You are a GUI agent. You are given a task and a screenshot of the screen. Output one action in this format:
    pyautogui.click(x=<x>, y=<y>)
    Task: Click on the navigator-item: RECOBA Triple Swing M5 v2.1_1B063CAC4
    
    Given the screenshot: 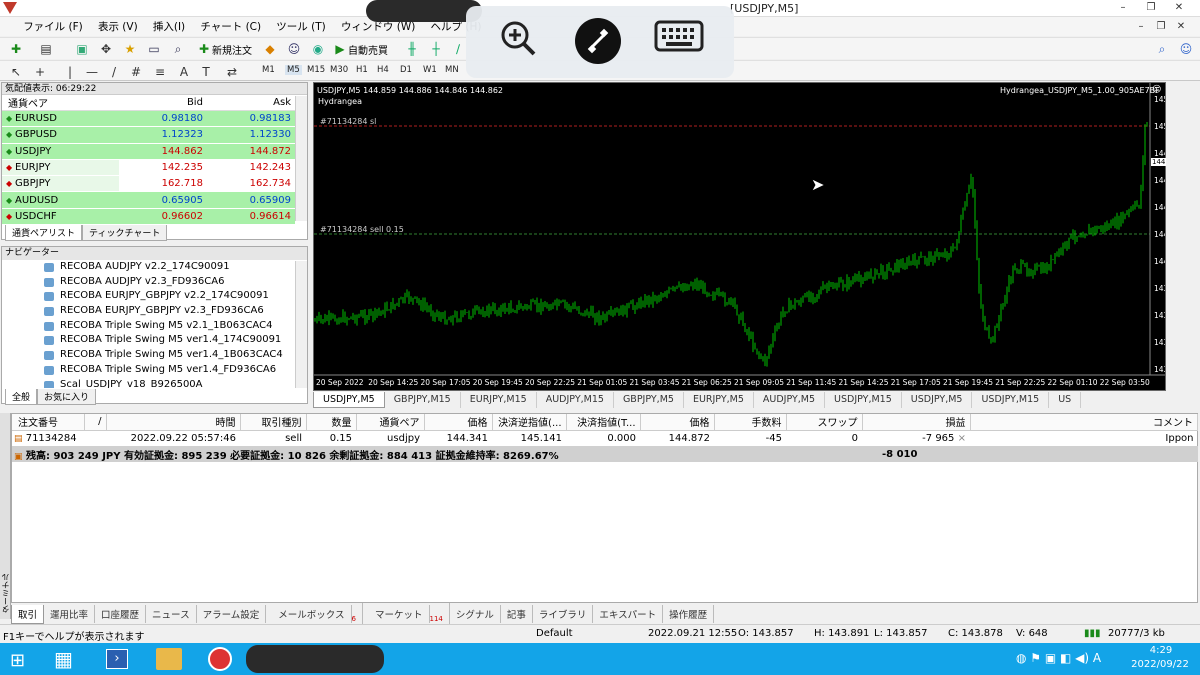 What is the action you would take?
    pyautogui.click(x=154, y=326)
    